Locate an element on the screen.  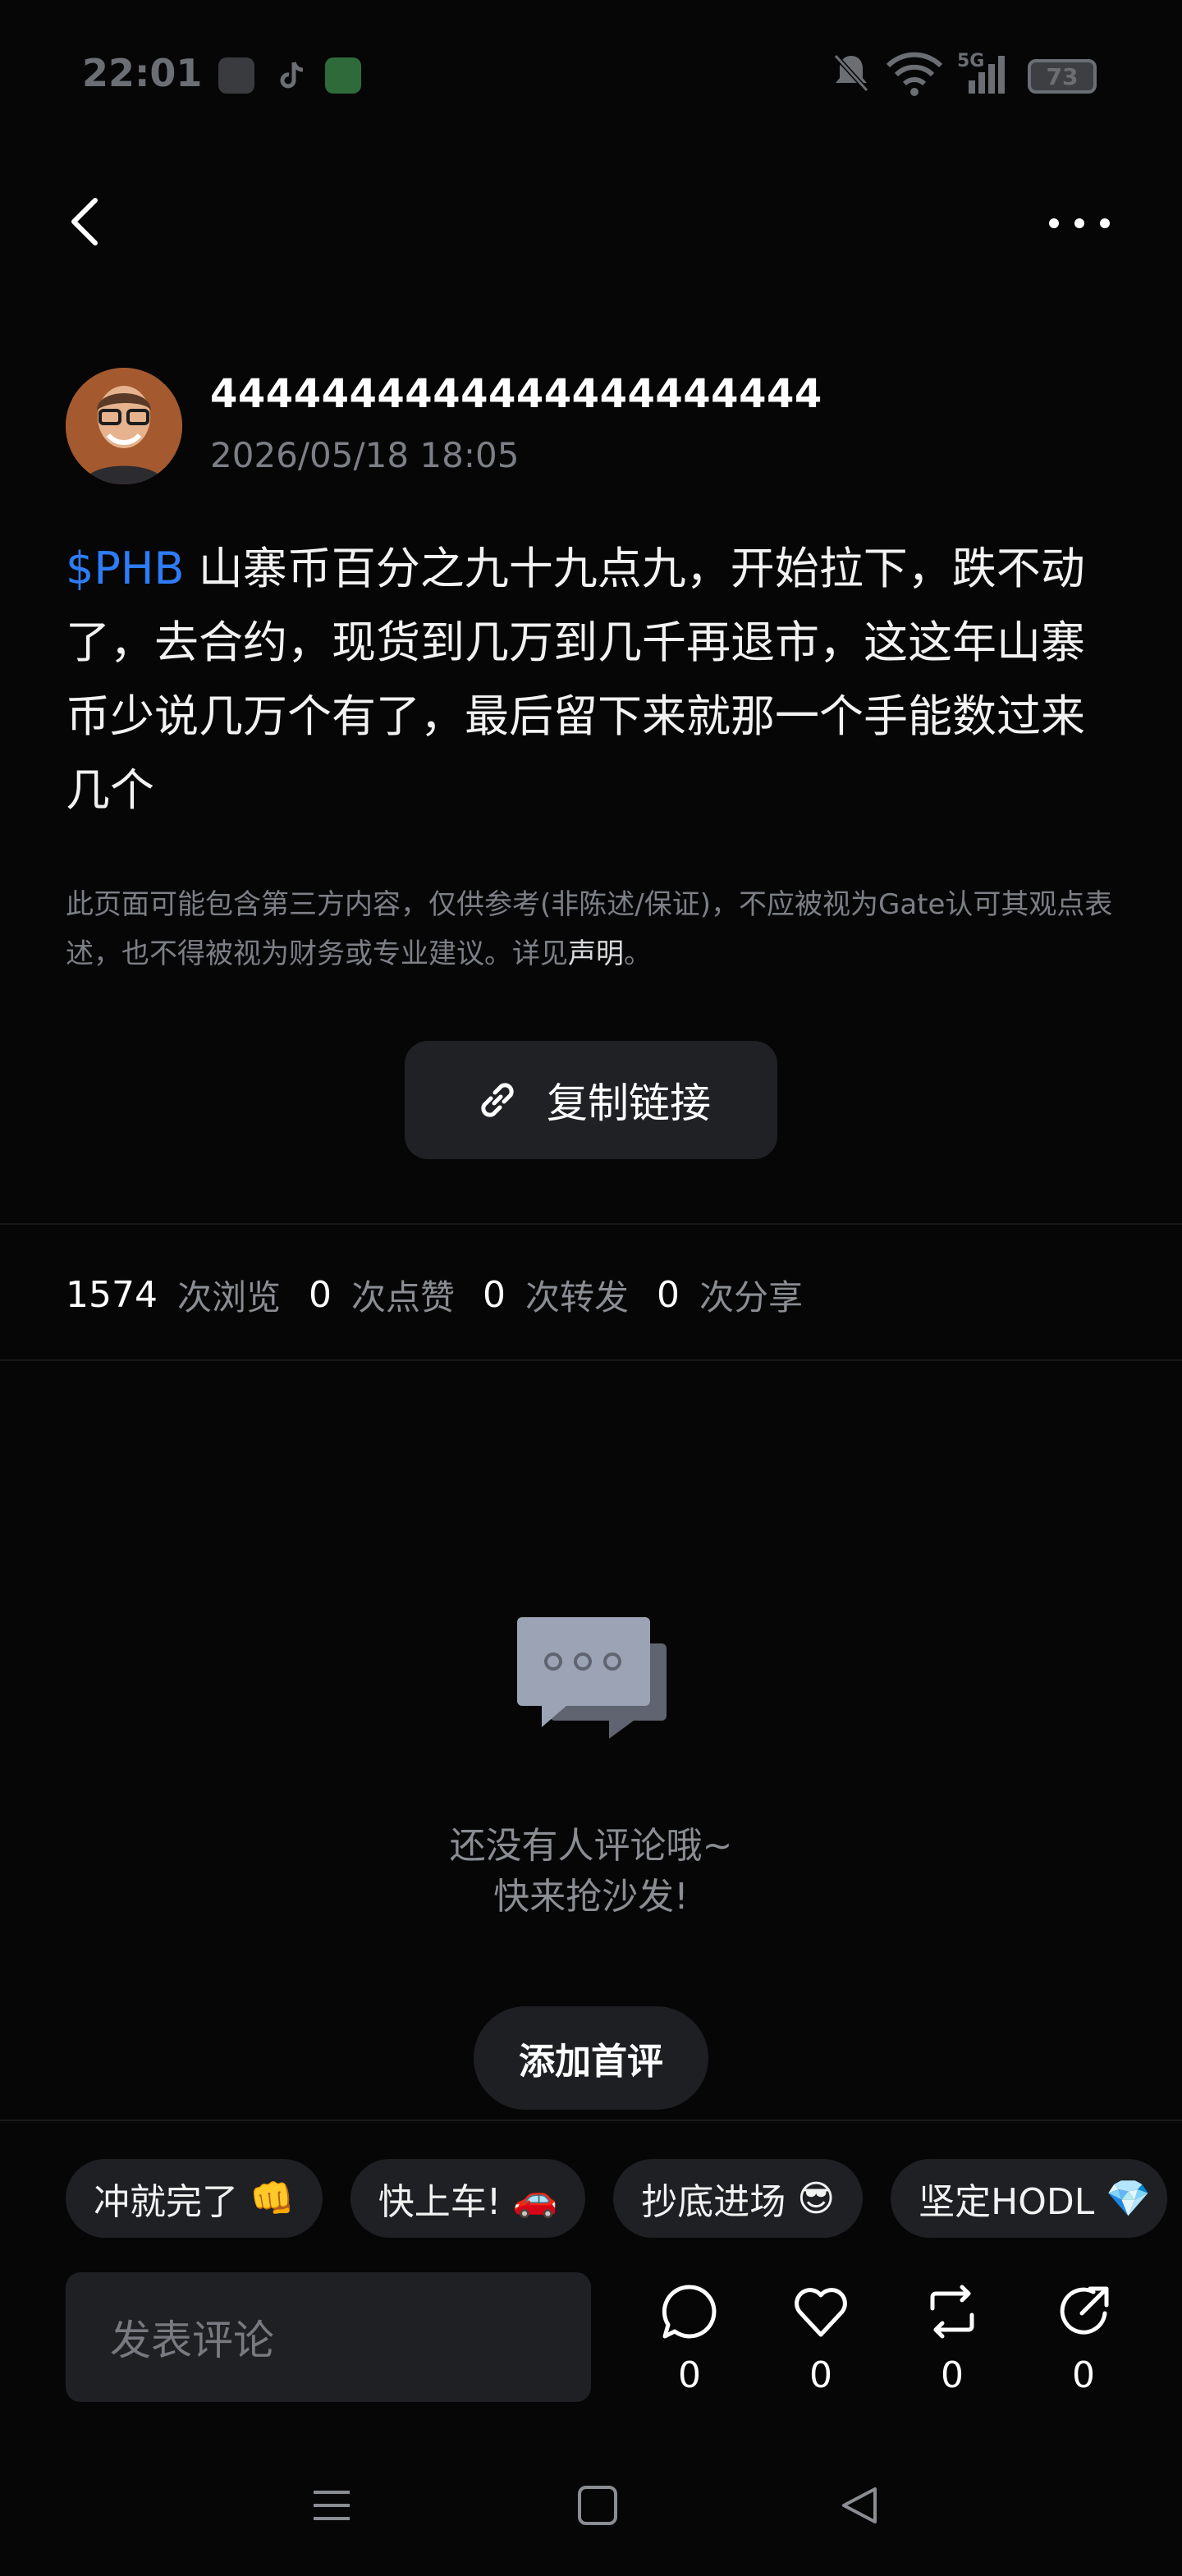
quick-reply-chip: 快上车! 🚗 is located at coordinates (468, 2199).